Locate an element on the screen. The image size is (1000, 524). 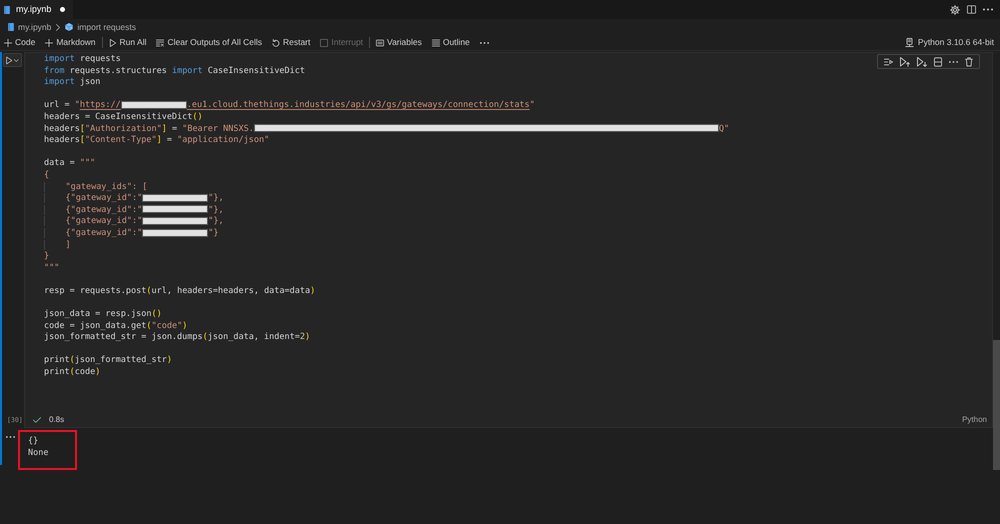
split-editor-icon is located at coordinates (971, 9).